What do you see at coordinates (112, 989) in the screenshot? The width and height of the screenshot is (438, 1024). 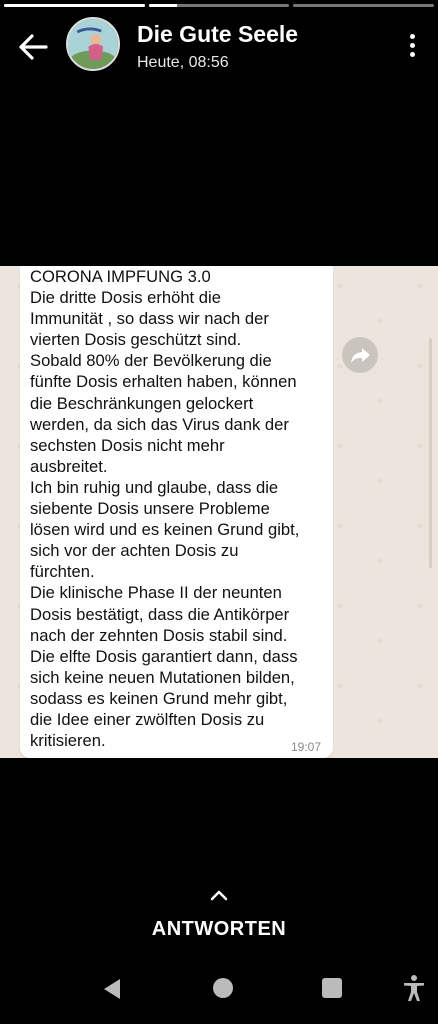 I see `nav-back-icon` at bounding box center [112, 989].